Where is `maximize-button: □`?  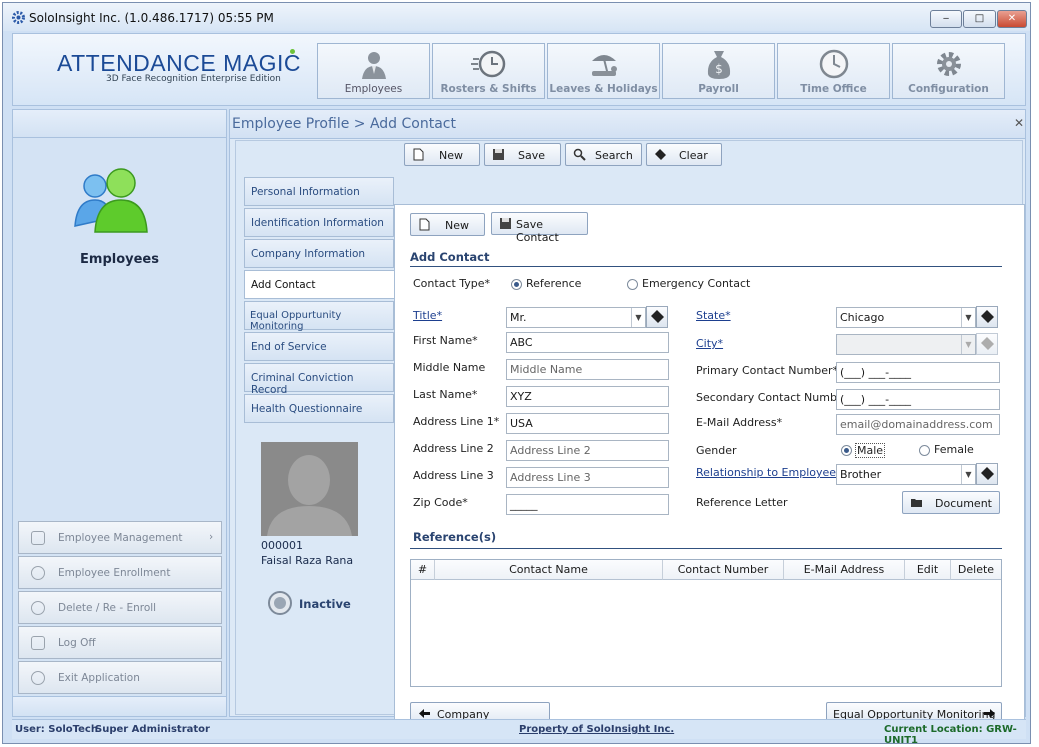
maximize-button: □ is located at coordinates (979, 19).